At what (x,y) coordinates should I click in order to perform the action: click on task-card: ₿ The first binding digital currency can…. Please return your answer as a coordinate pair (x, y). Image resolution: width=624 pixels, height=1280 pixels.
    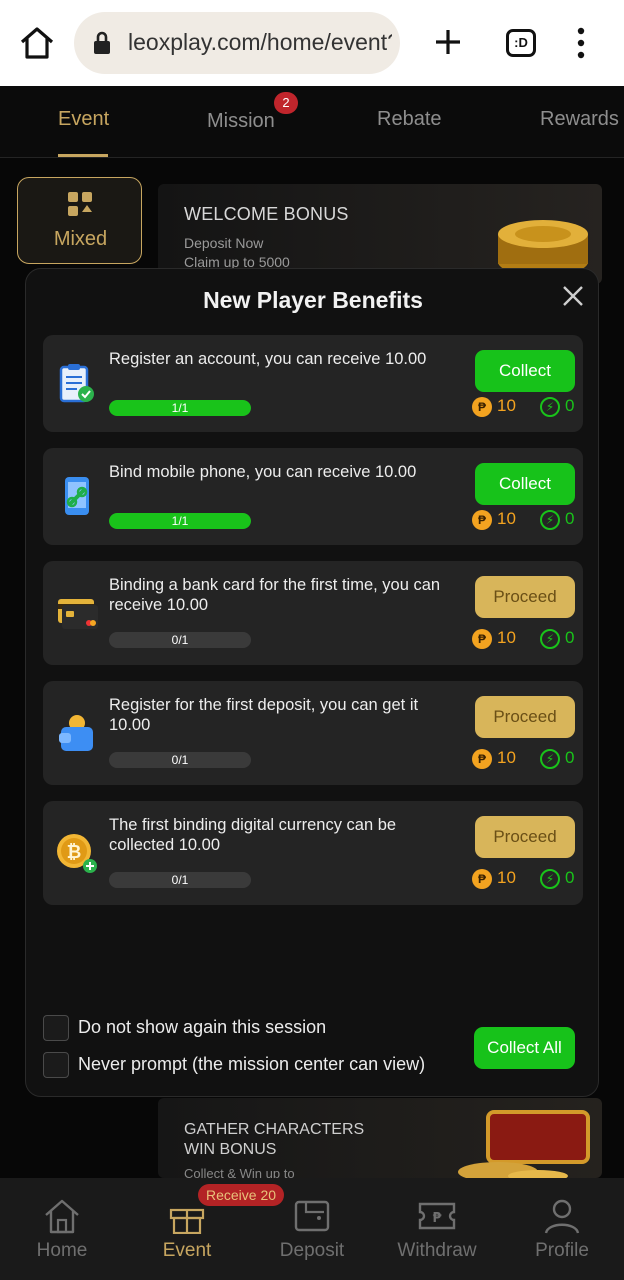
    Looking at the image, I should click on (313, 853).